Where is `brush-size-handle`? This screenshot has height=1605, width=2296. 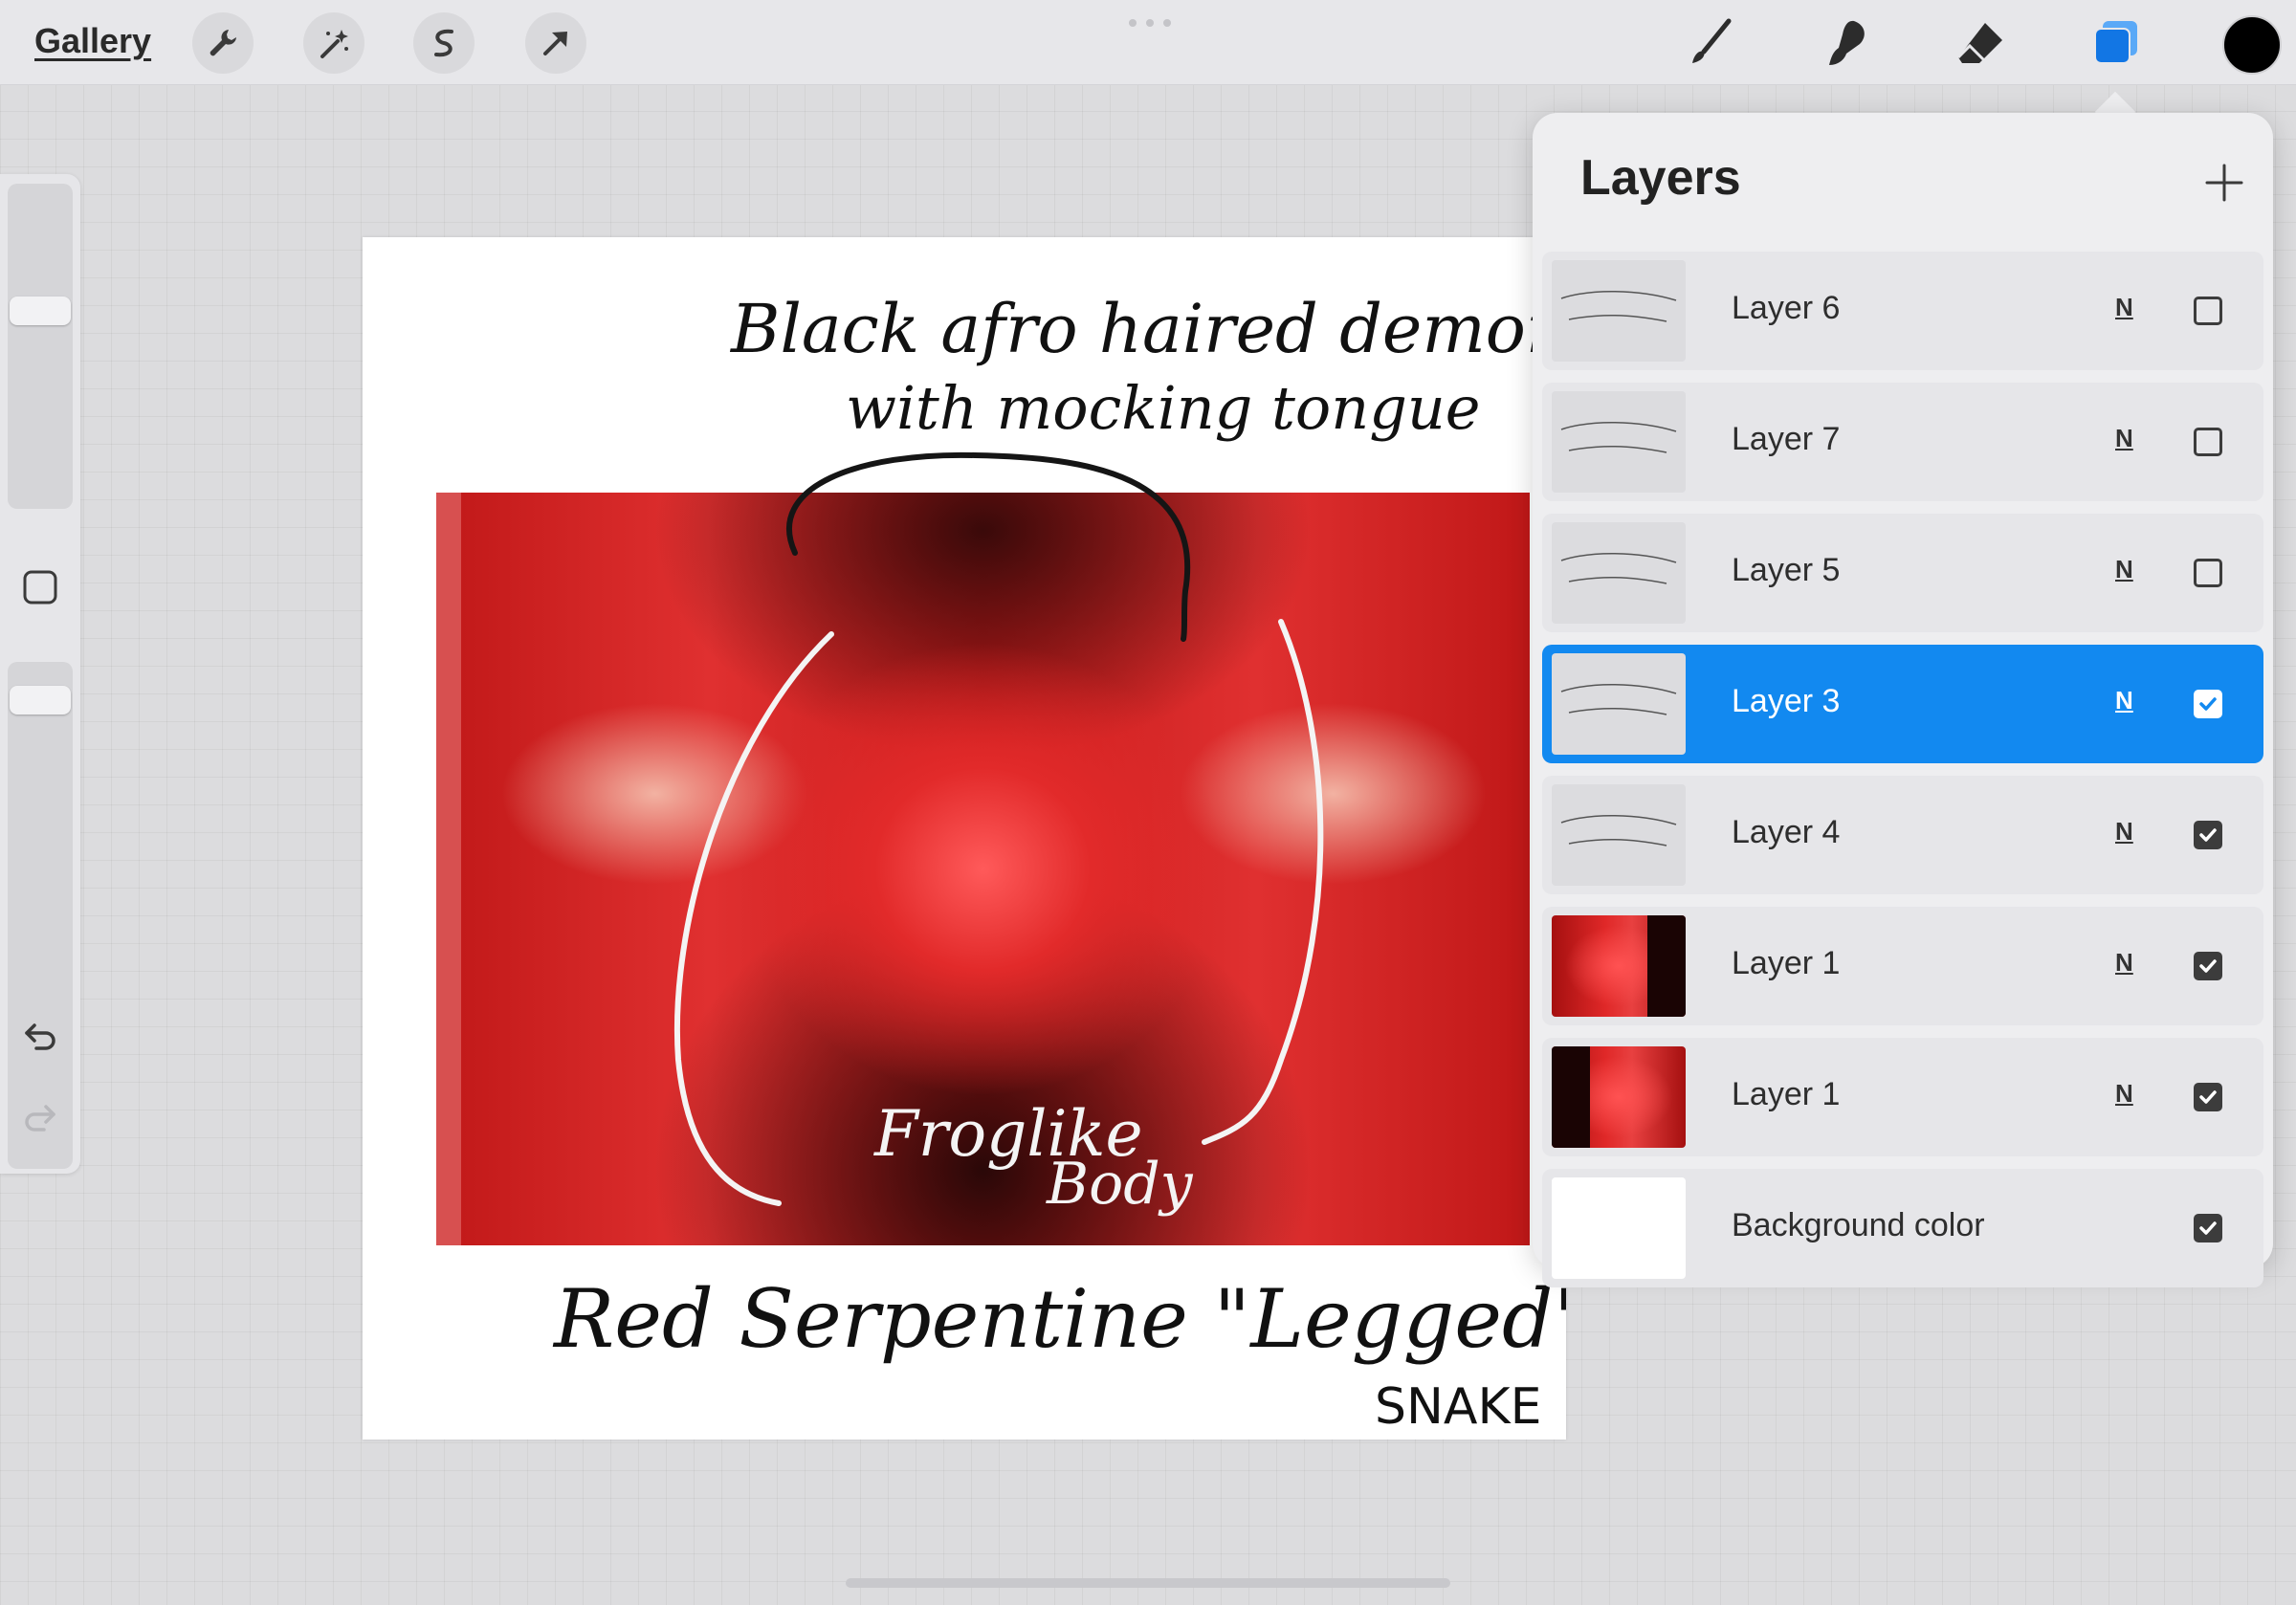 brush-size-handle is located at coordinates (41, 310).